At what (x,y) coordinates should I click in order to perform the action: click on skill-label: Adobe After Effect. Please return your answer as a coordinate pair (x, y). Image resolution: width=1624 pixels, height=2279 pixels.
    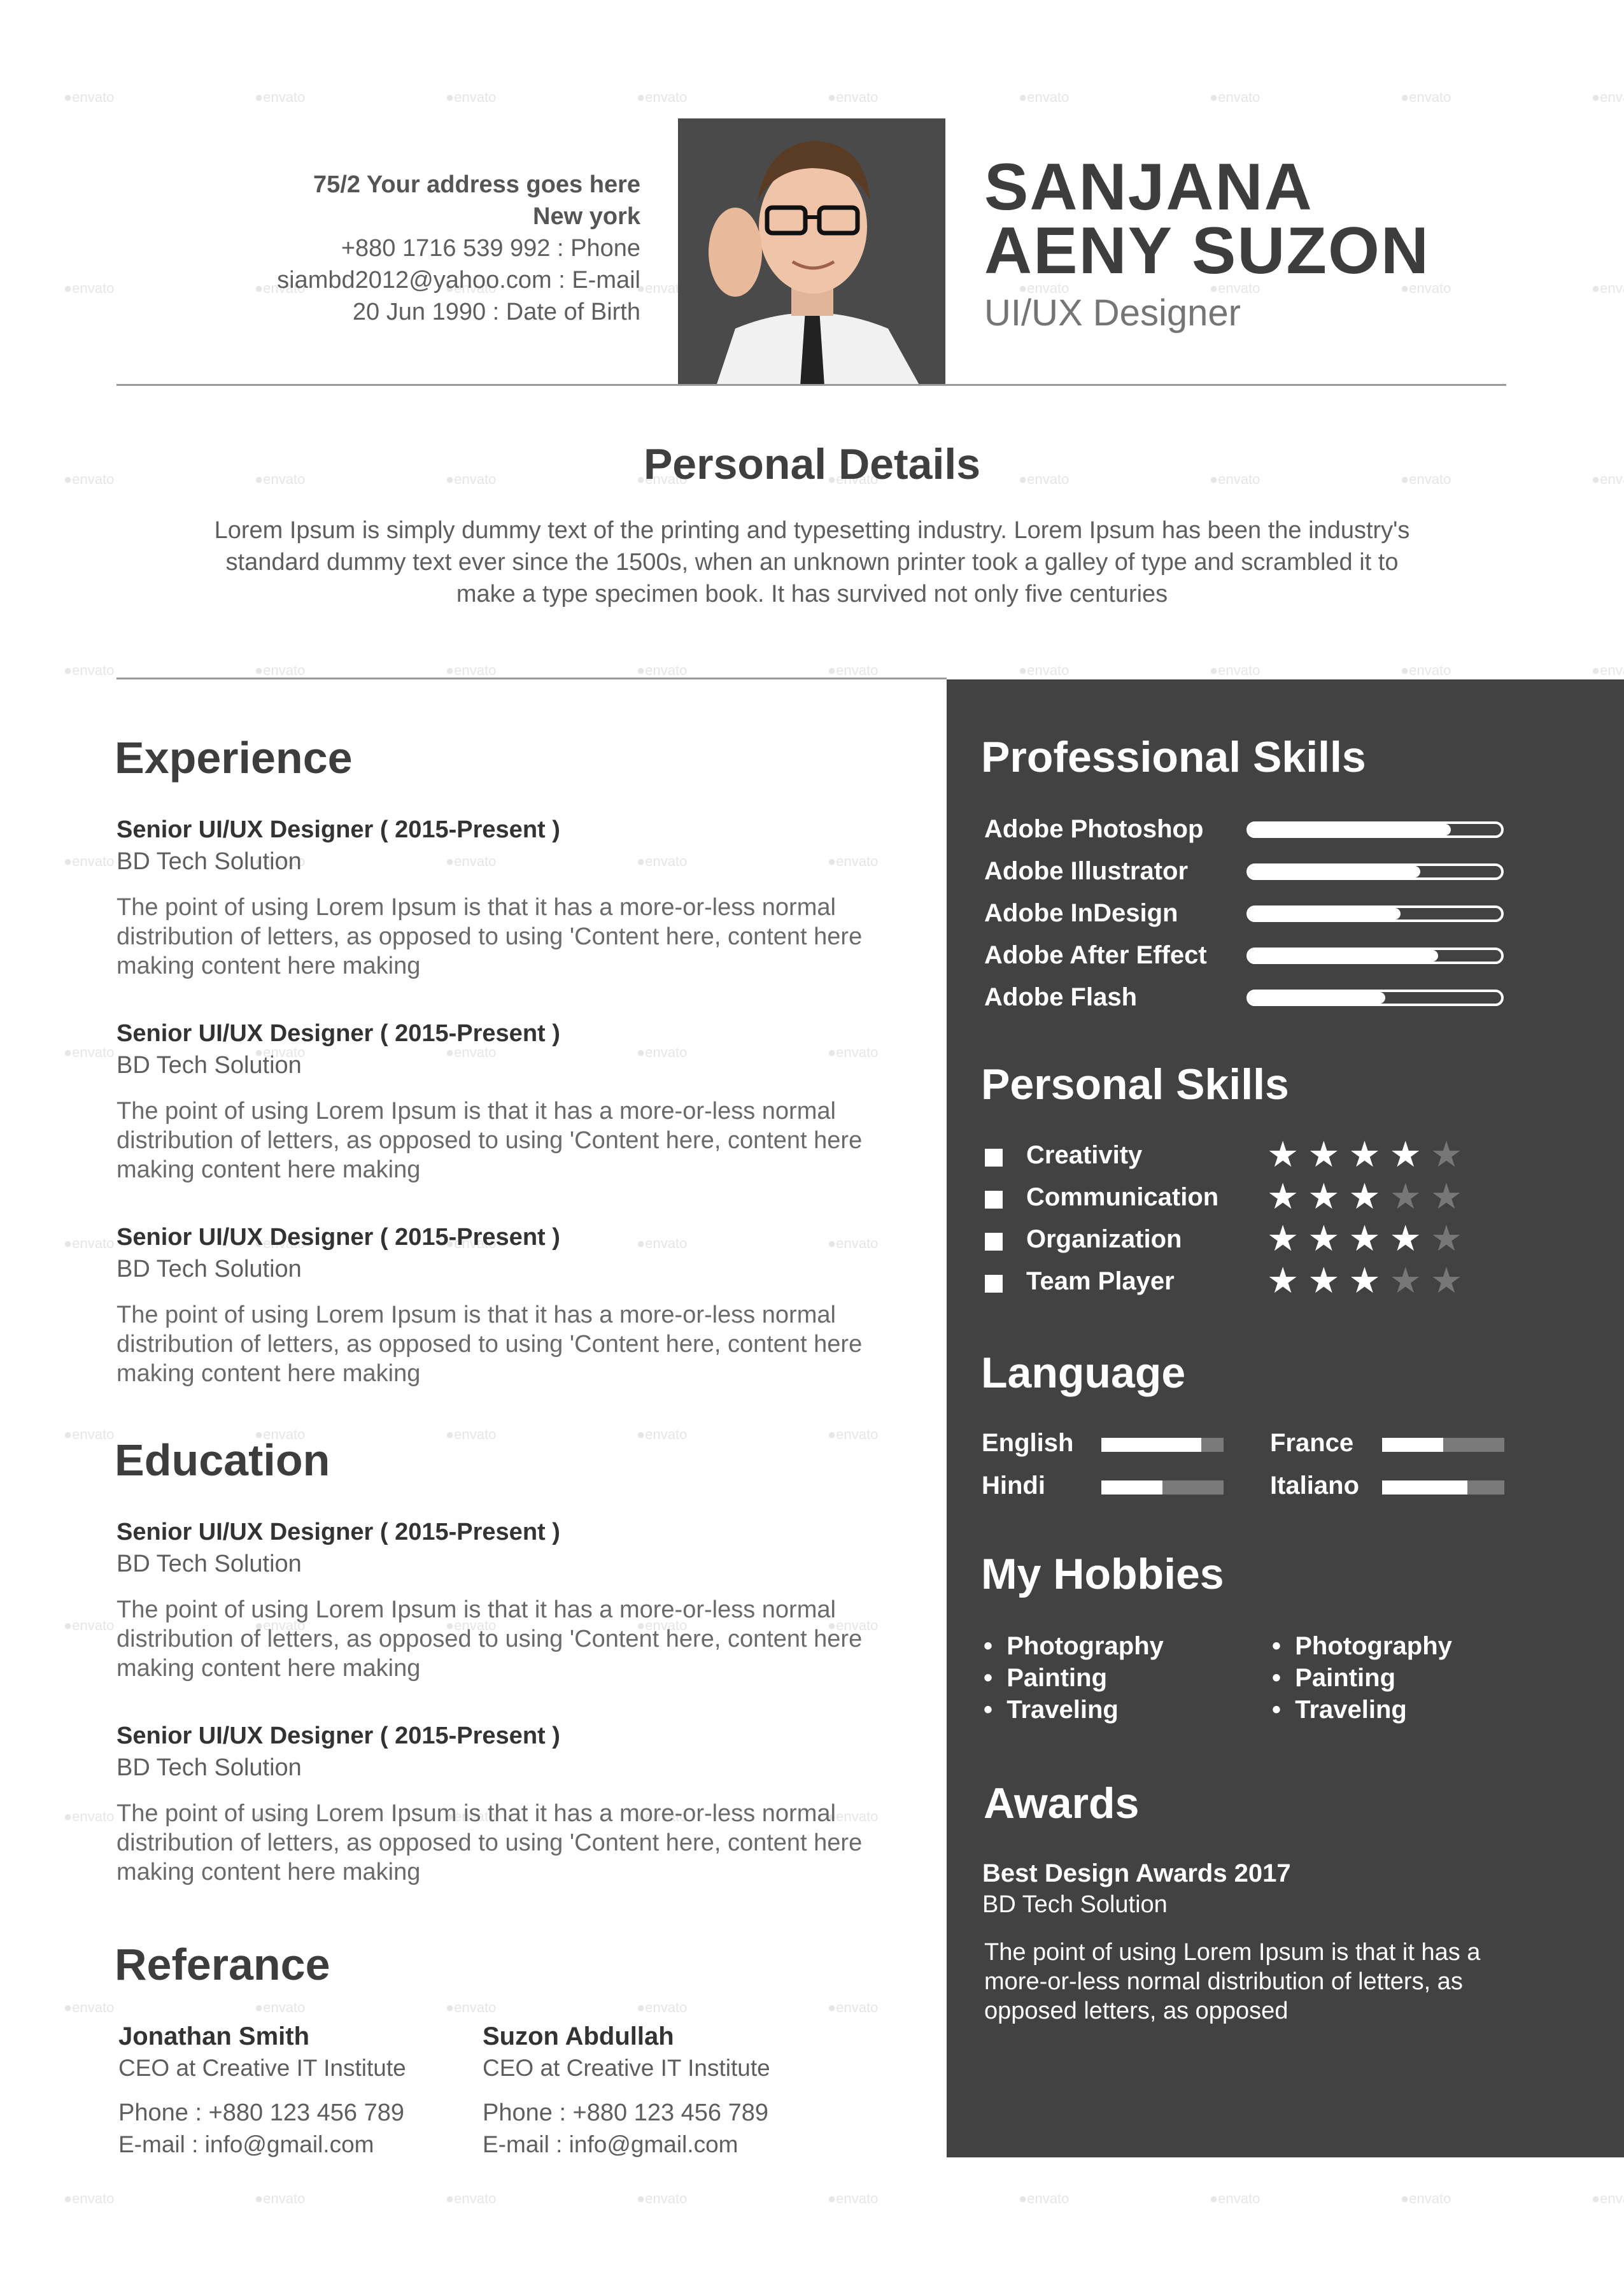
    Looking at the image, I should click on (1095, 955).